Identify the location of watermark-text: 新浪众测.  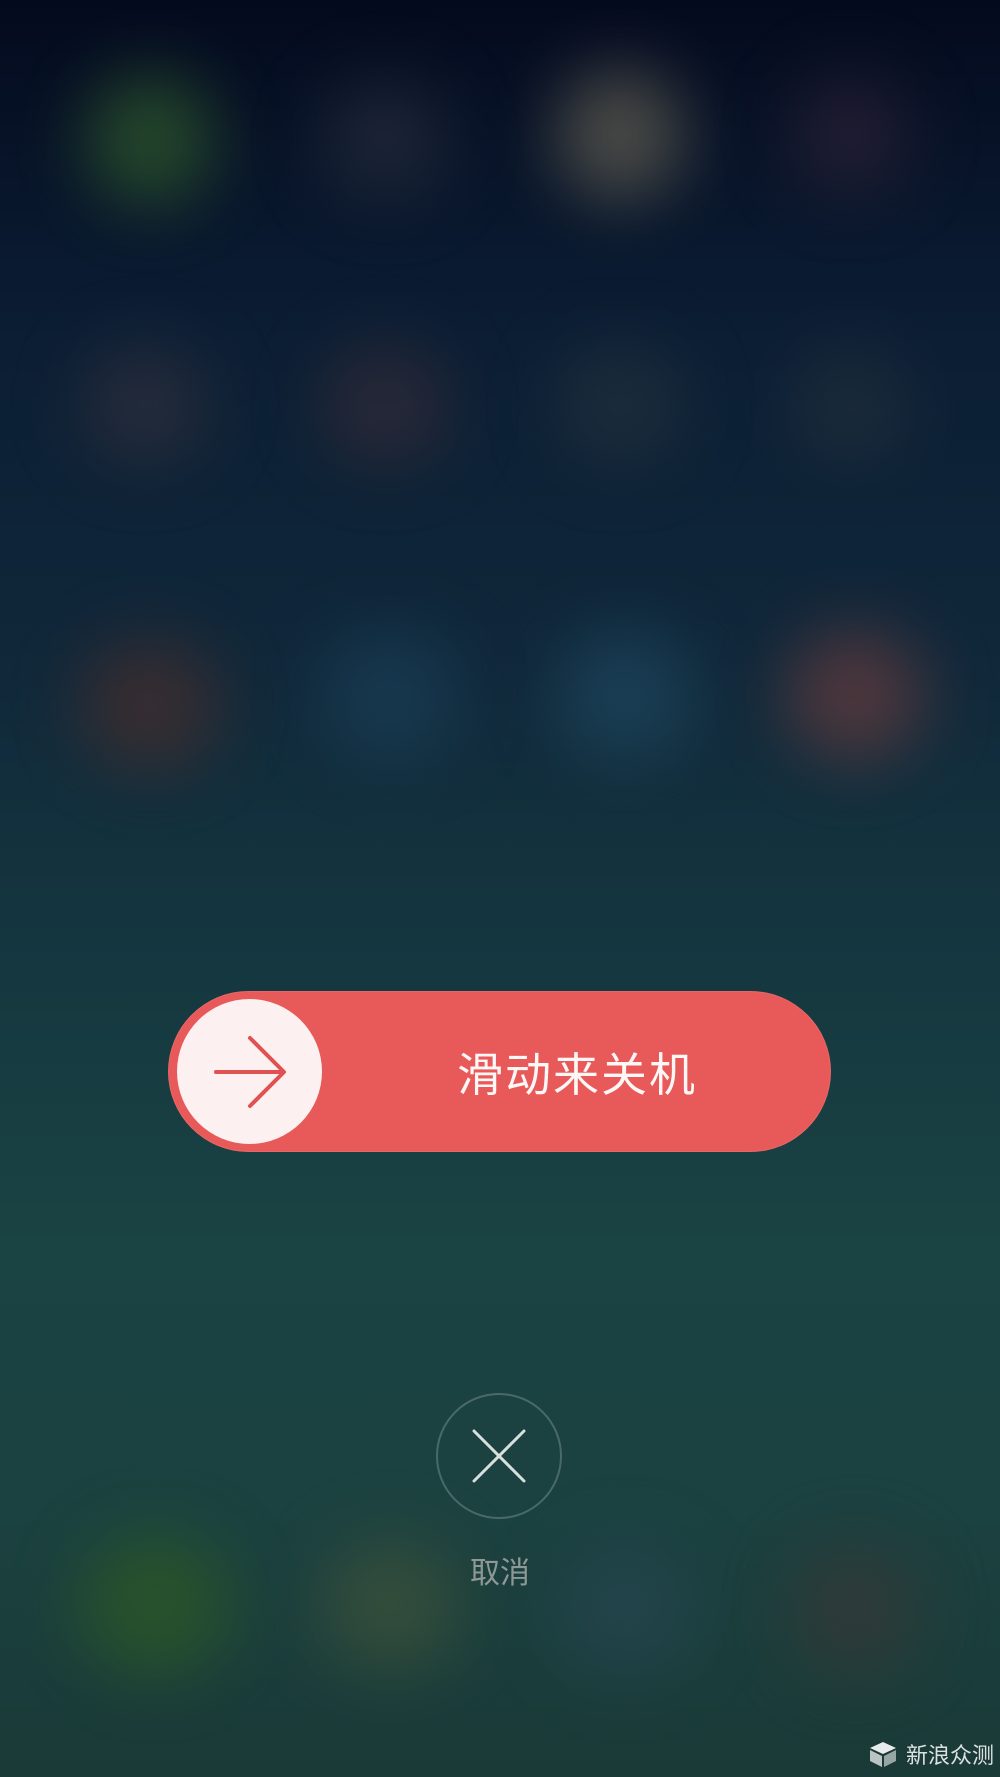
(949, 1756).